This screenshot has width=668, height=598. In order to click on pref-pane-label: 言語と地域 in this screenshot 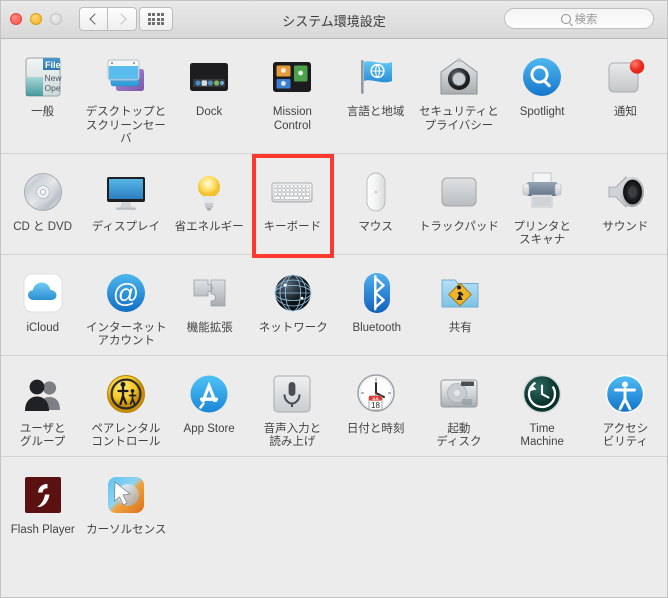, I will do `click(375, 112)`.